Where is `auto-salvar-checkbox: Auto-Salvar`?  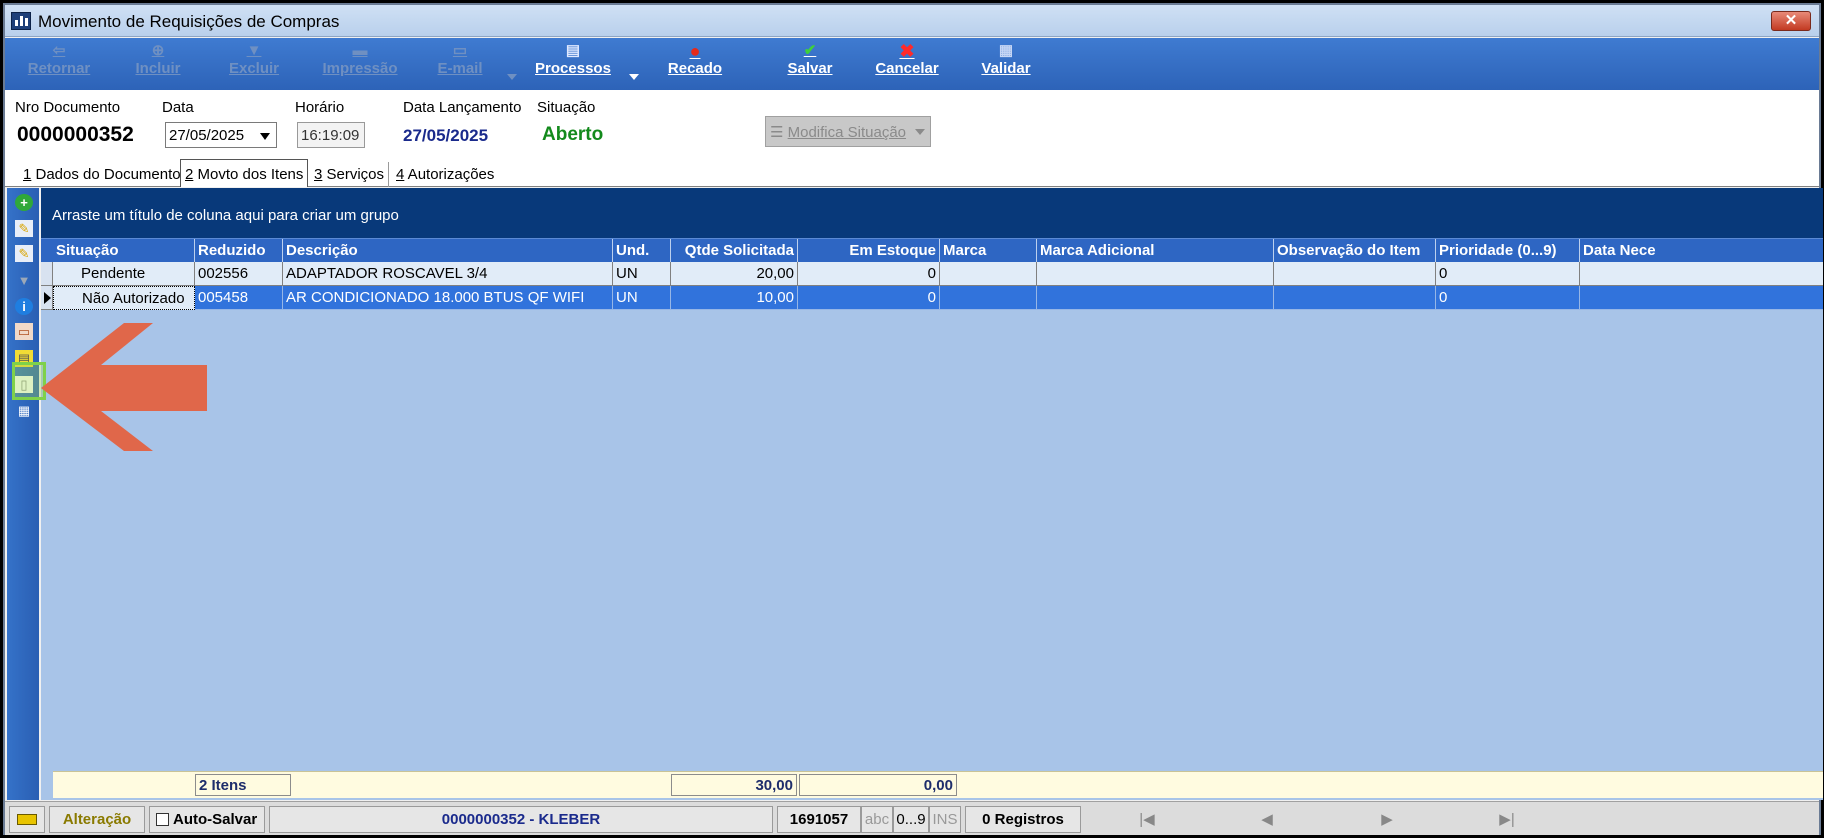 auto-salvar-checkbox: Auto-Salvar is located at coordinates (207, 819).